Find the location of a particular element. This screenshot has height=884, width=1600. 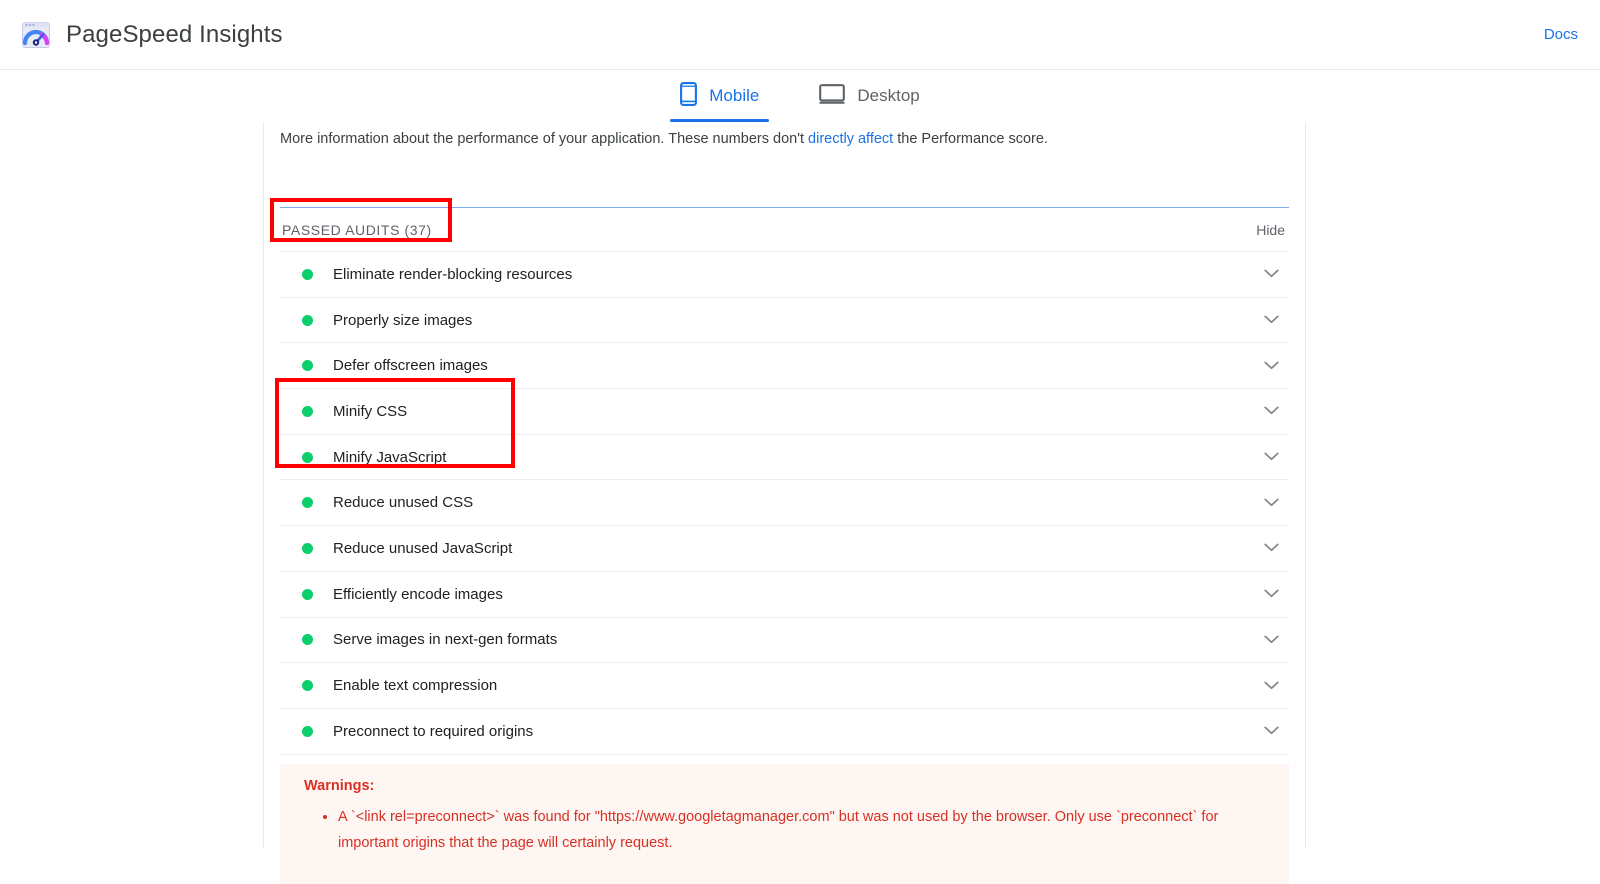

audit-row-minify-css: Minify CSS is located at coordinates (784, 412).